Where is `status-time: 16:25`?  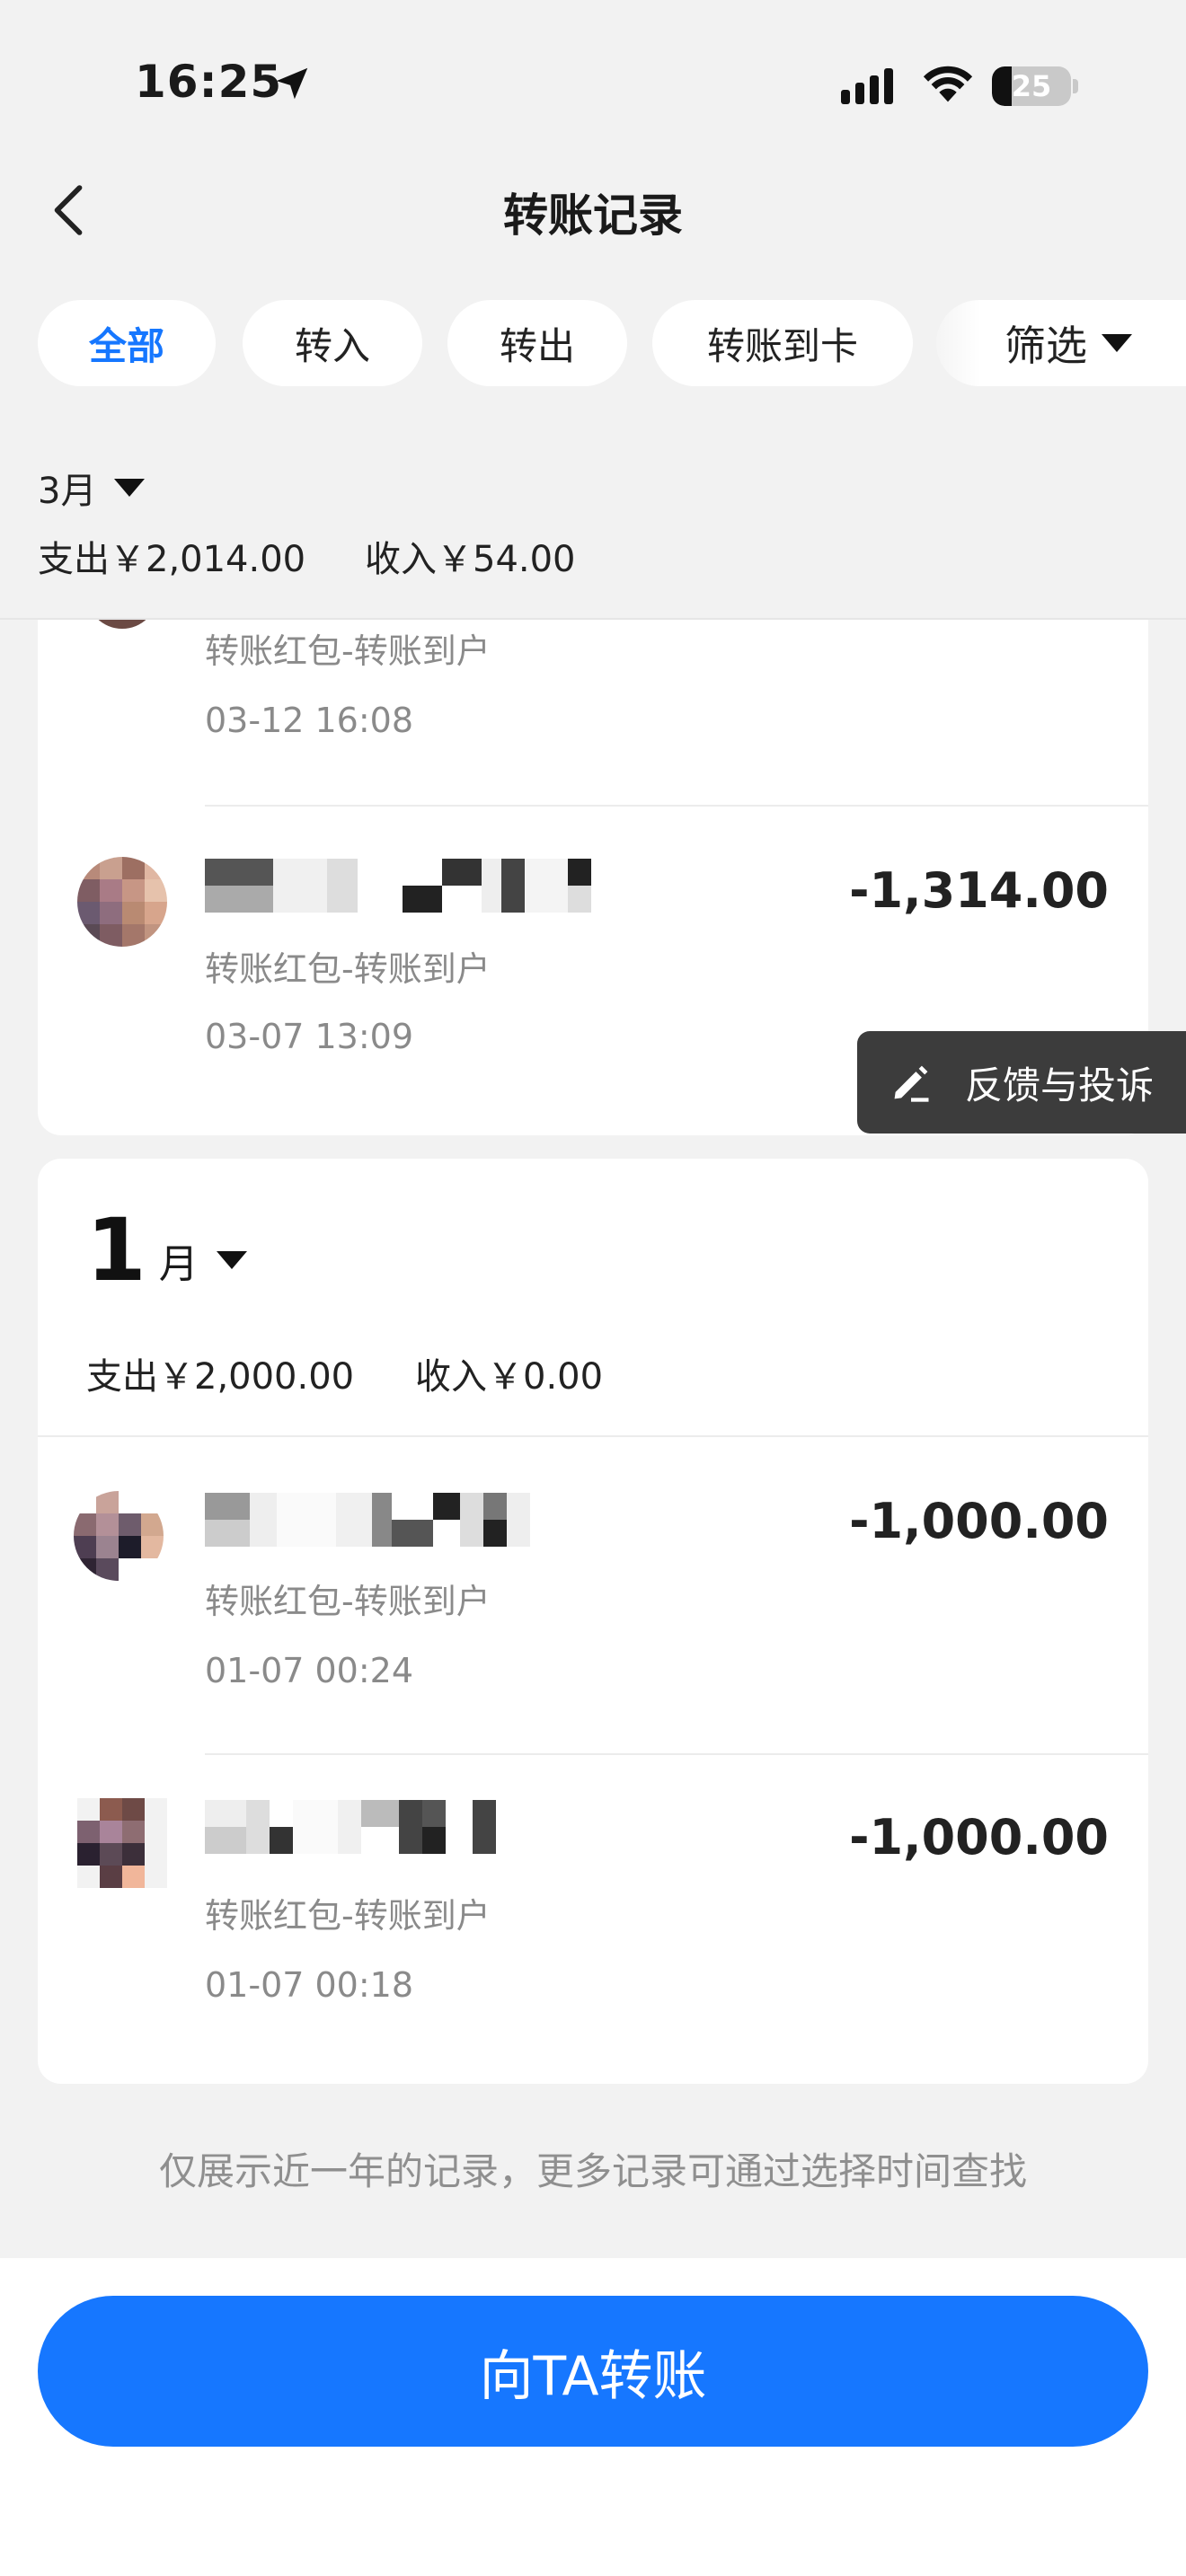 status-time: 16:25 is located at coordinates (209, 82).